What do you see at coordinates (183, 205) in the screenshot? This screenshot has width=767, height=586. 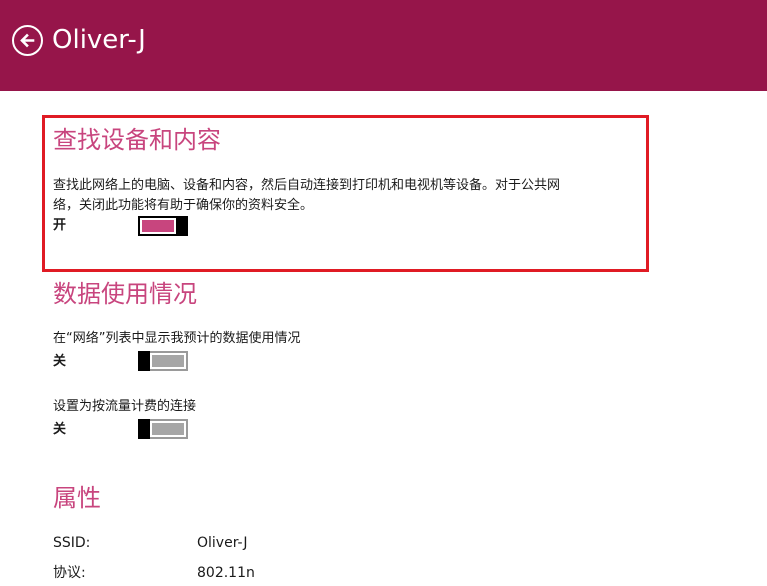 I see `find-devices-description-line2: 络，关闭此功能将有助于确保你的资料安全。` at bounding box center [183, 205].